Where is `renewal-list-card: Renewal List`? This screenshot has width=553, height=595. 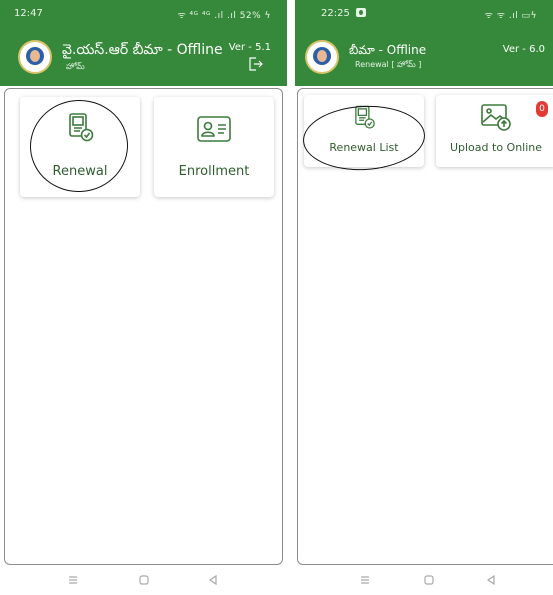
renewal-list-card: Renewal List is located at coordinates (364, 131).